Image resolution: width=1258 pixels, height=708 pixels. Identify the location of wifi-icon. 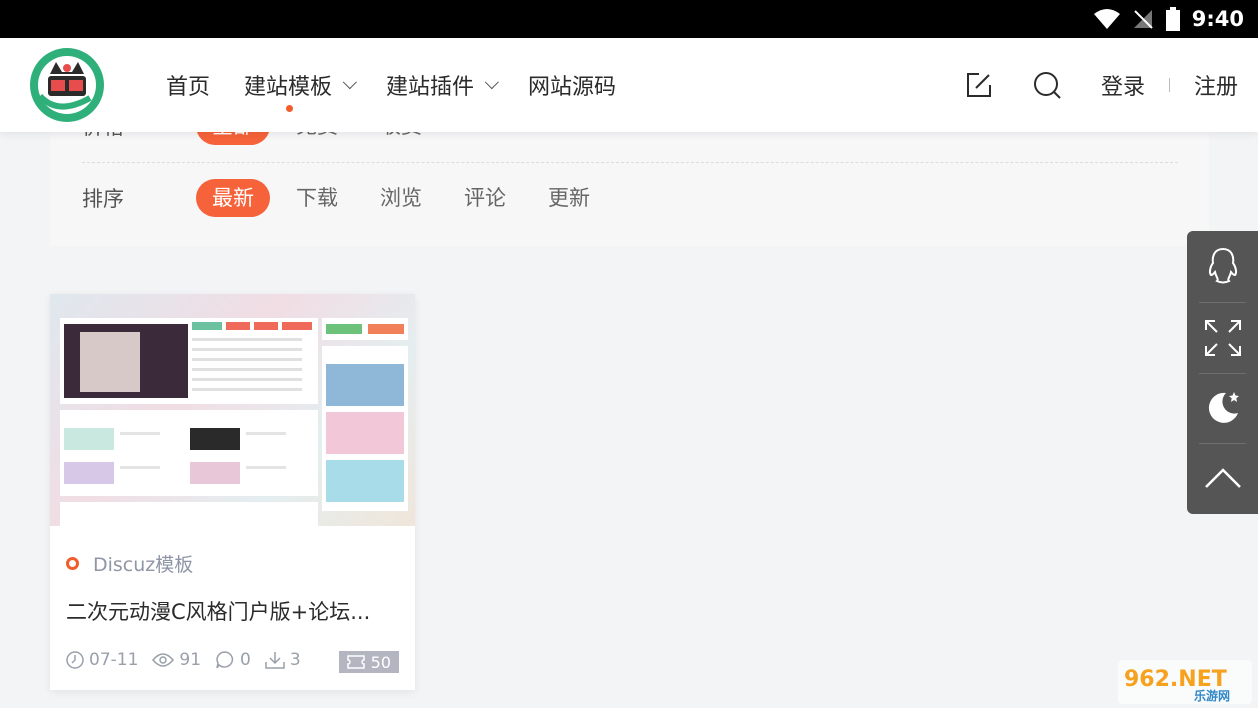
(1106, 19).